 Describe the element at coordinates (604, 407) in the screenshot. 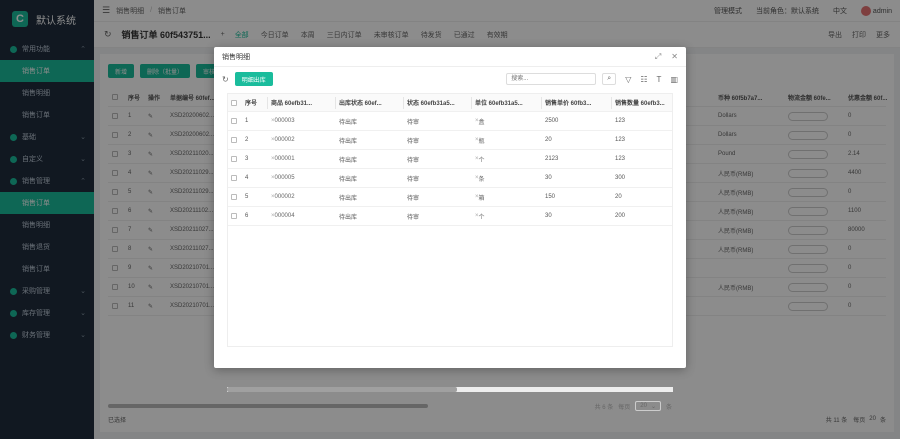

I see `total-count: 共 6 条` at that location.